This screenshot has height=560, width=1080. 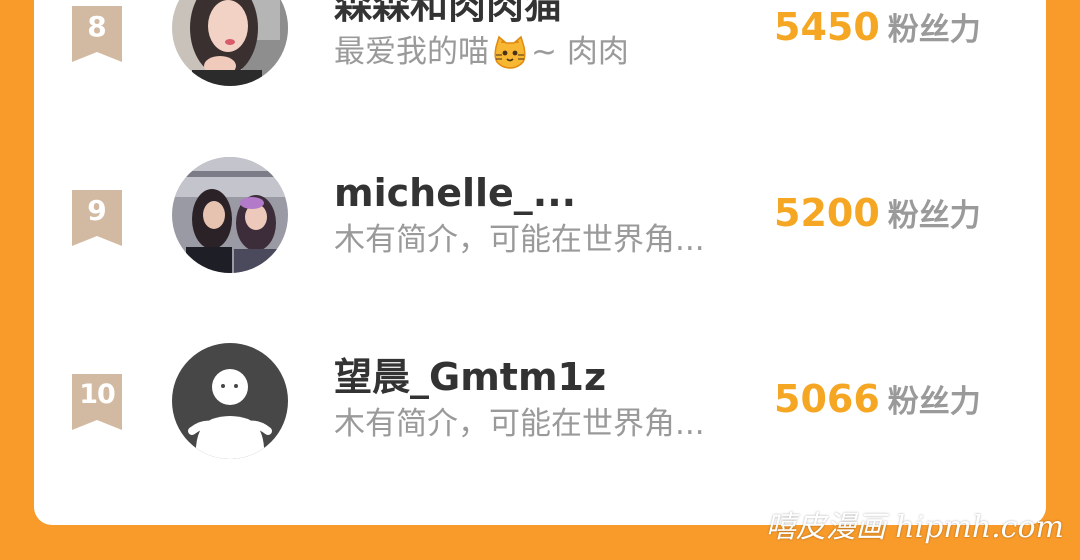 I want to click on fan-power-score: 5450 粉丝力, so click(x=877, y=31).